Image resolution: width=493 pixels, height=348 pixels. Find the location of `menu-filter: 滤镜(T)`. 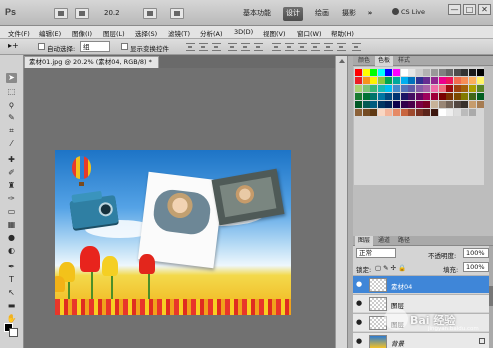

menu-filter: 滤镜(T) is located at coordinates (179, 33).